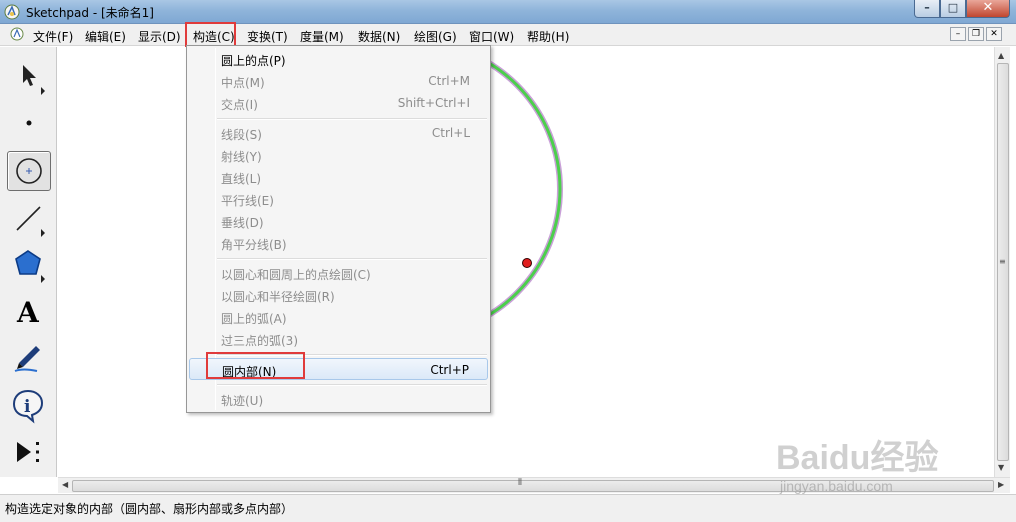  Describe the element at coordinates (242, 223) in the screenshot. I see `menu-item-label: 垂线(D)` at that location.